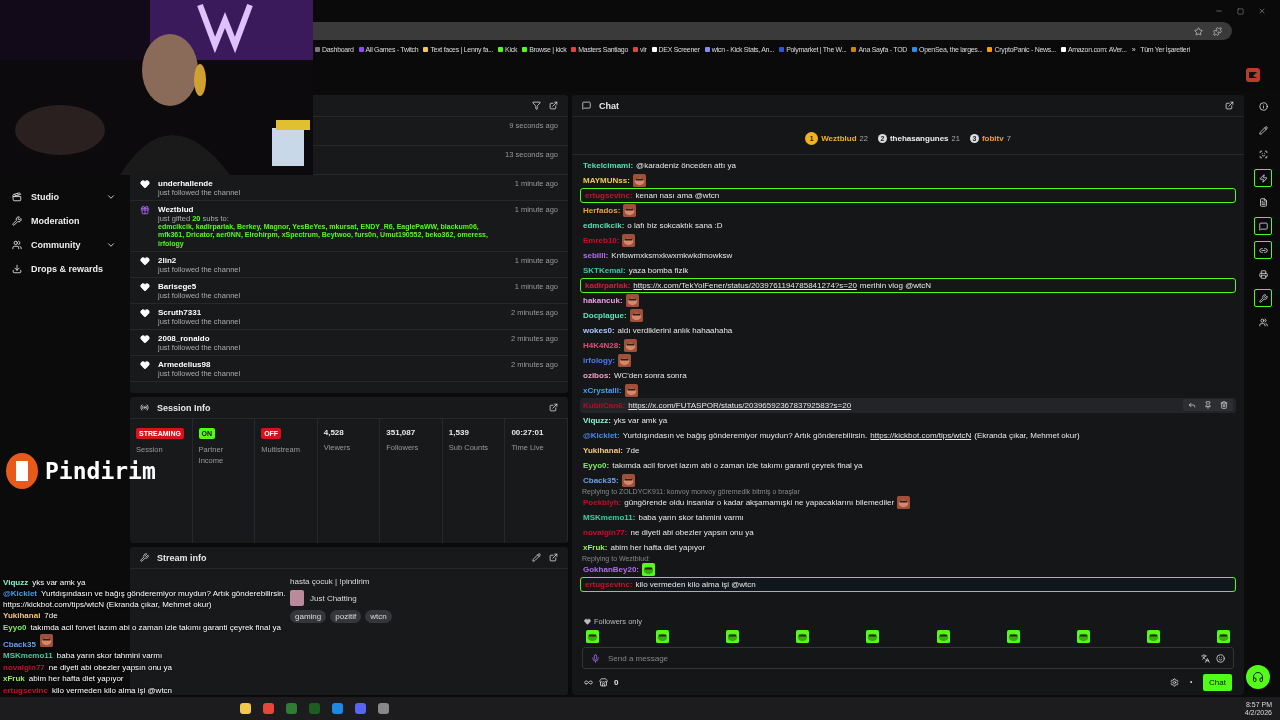 This screenshot has width=1280, height=720. Describe the element at coordinates (608, 165) in the screenshot. I see `chat-username: Tekelcimami:` at that location.